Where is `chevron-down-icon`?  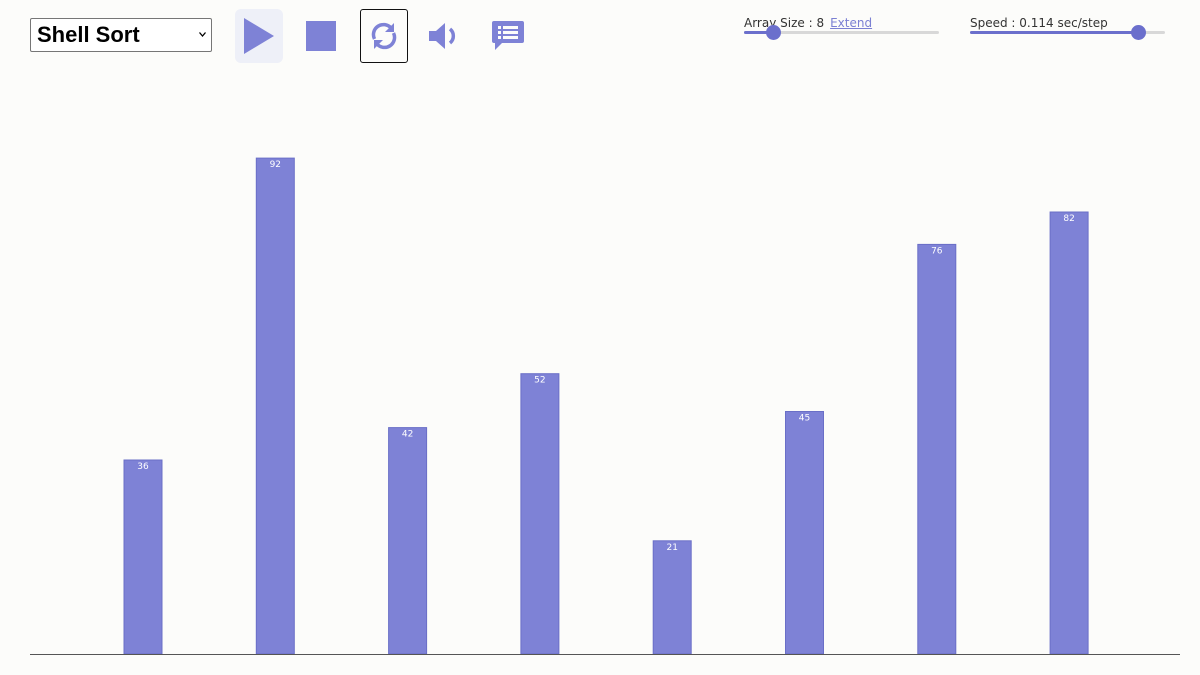 chevron-down-icon is located at coordinates (202, 34).